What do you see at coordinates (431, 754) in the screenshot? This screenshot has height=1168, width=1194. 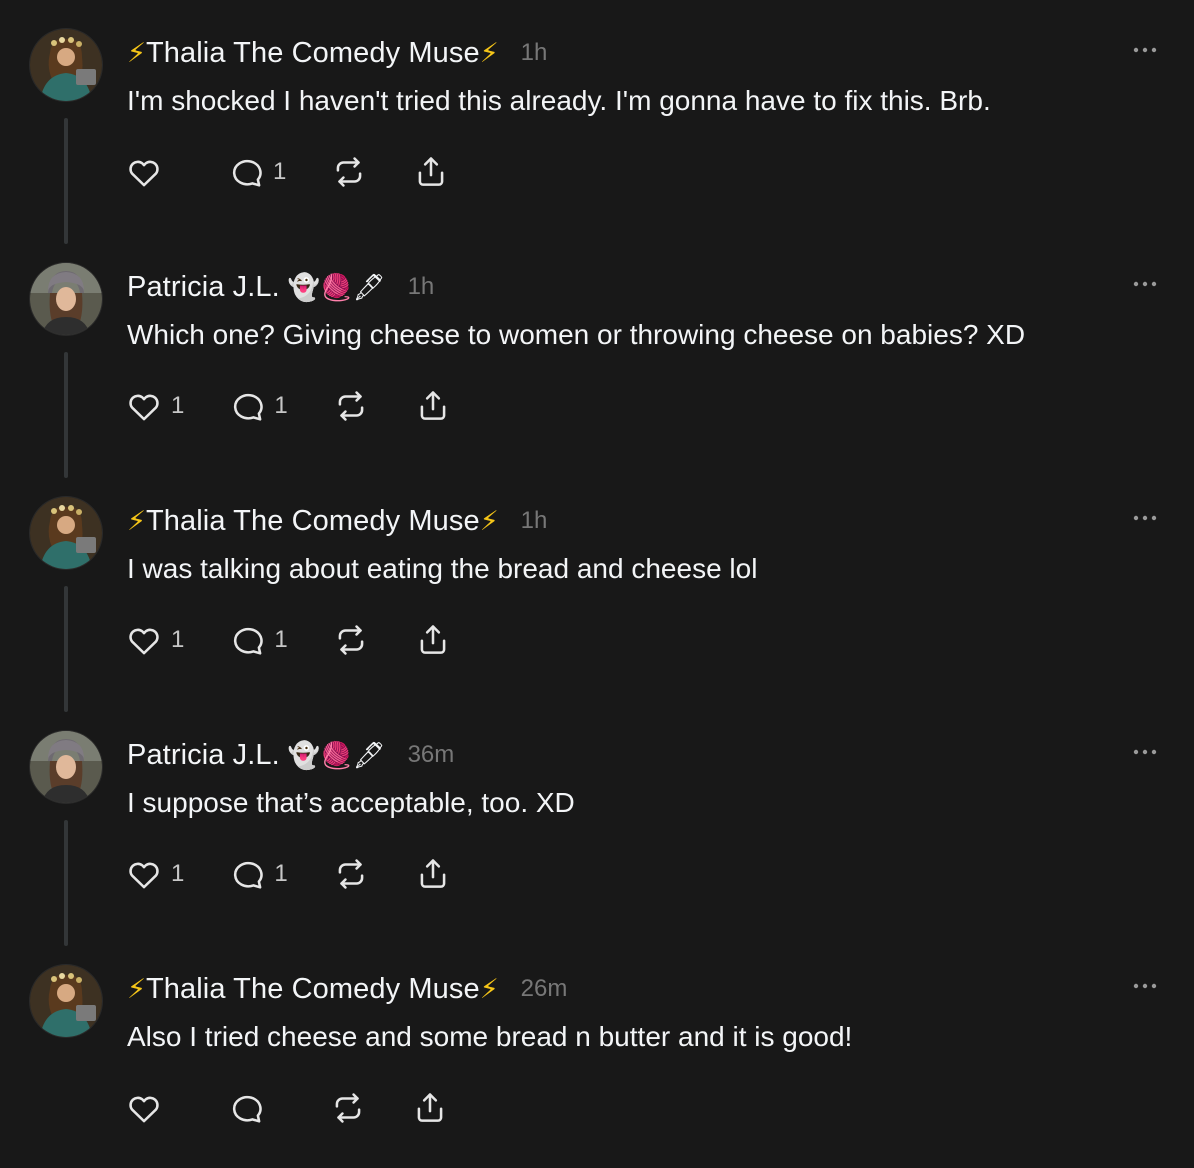 I see `post-time: 36m` at bounding box center [431, 754].